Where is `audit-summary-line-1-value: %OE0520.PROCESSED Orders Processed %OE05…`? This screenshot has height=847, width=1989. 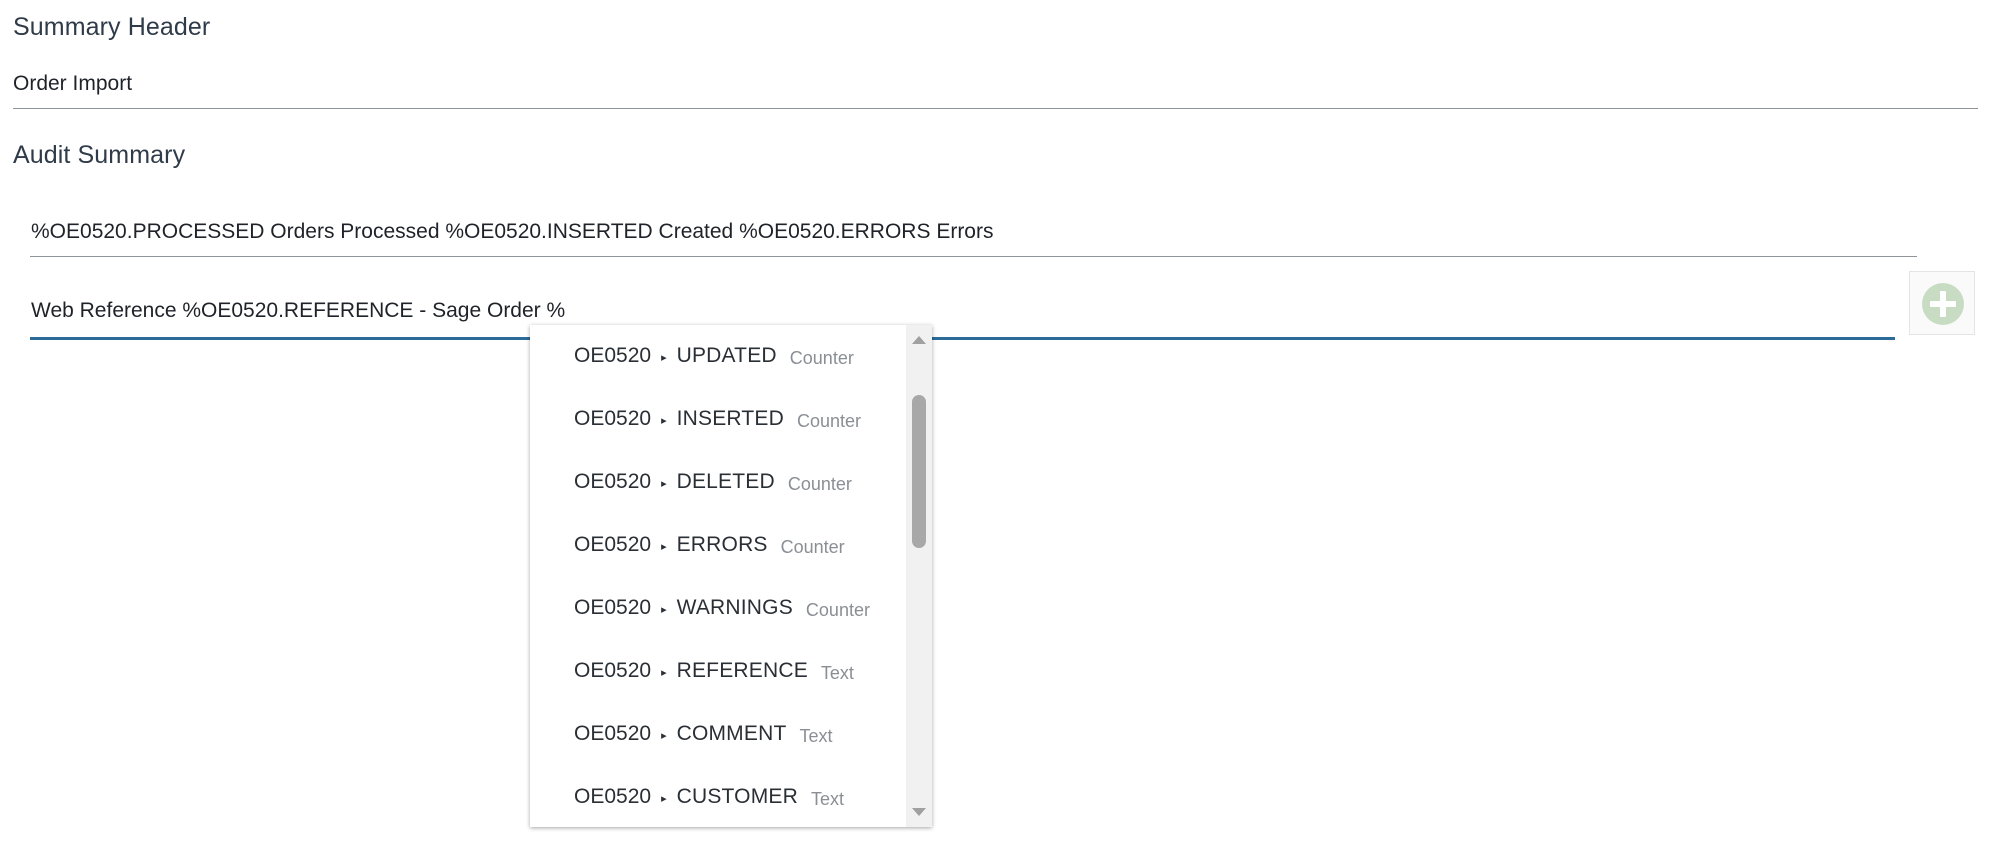
audit-summary-line-1-value: %OE0520.PROCESSED Orders Processed %OE05… is located at coordinates (512, 231).